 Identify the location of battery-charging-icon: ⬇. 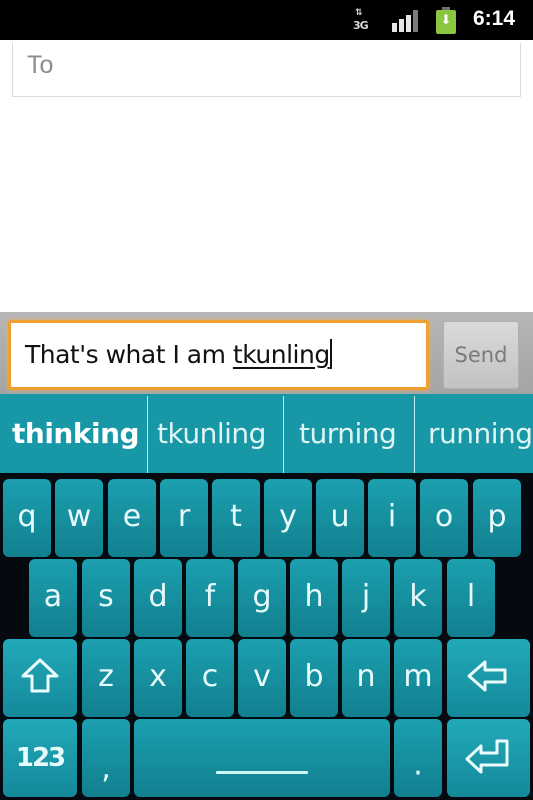
(446, 20).